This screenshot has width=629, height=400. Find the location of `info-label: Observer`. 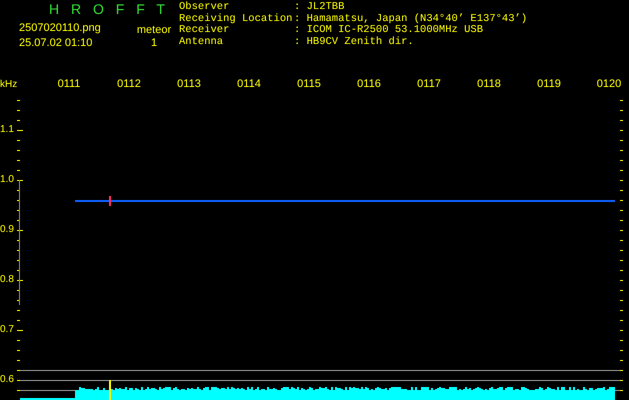

info-label: Observer is located at coordinates (204, 7).